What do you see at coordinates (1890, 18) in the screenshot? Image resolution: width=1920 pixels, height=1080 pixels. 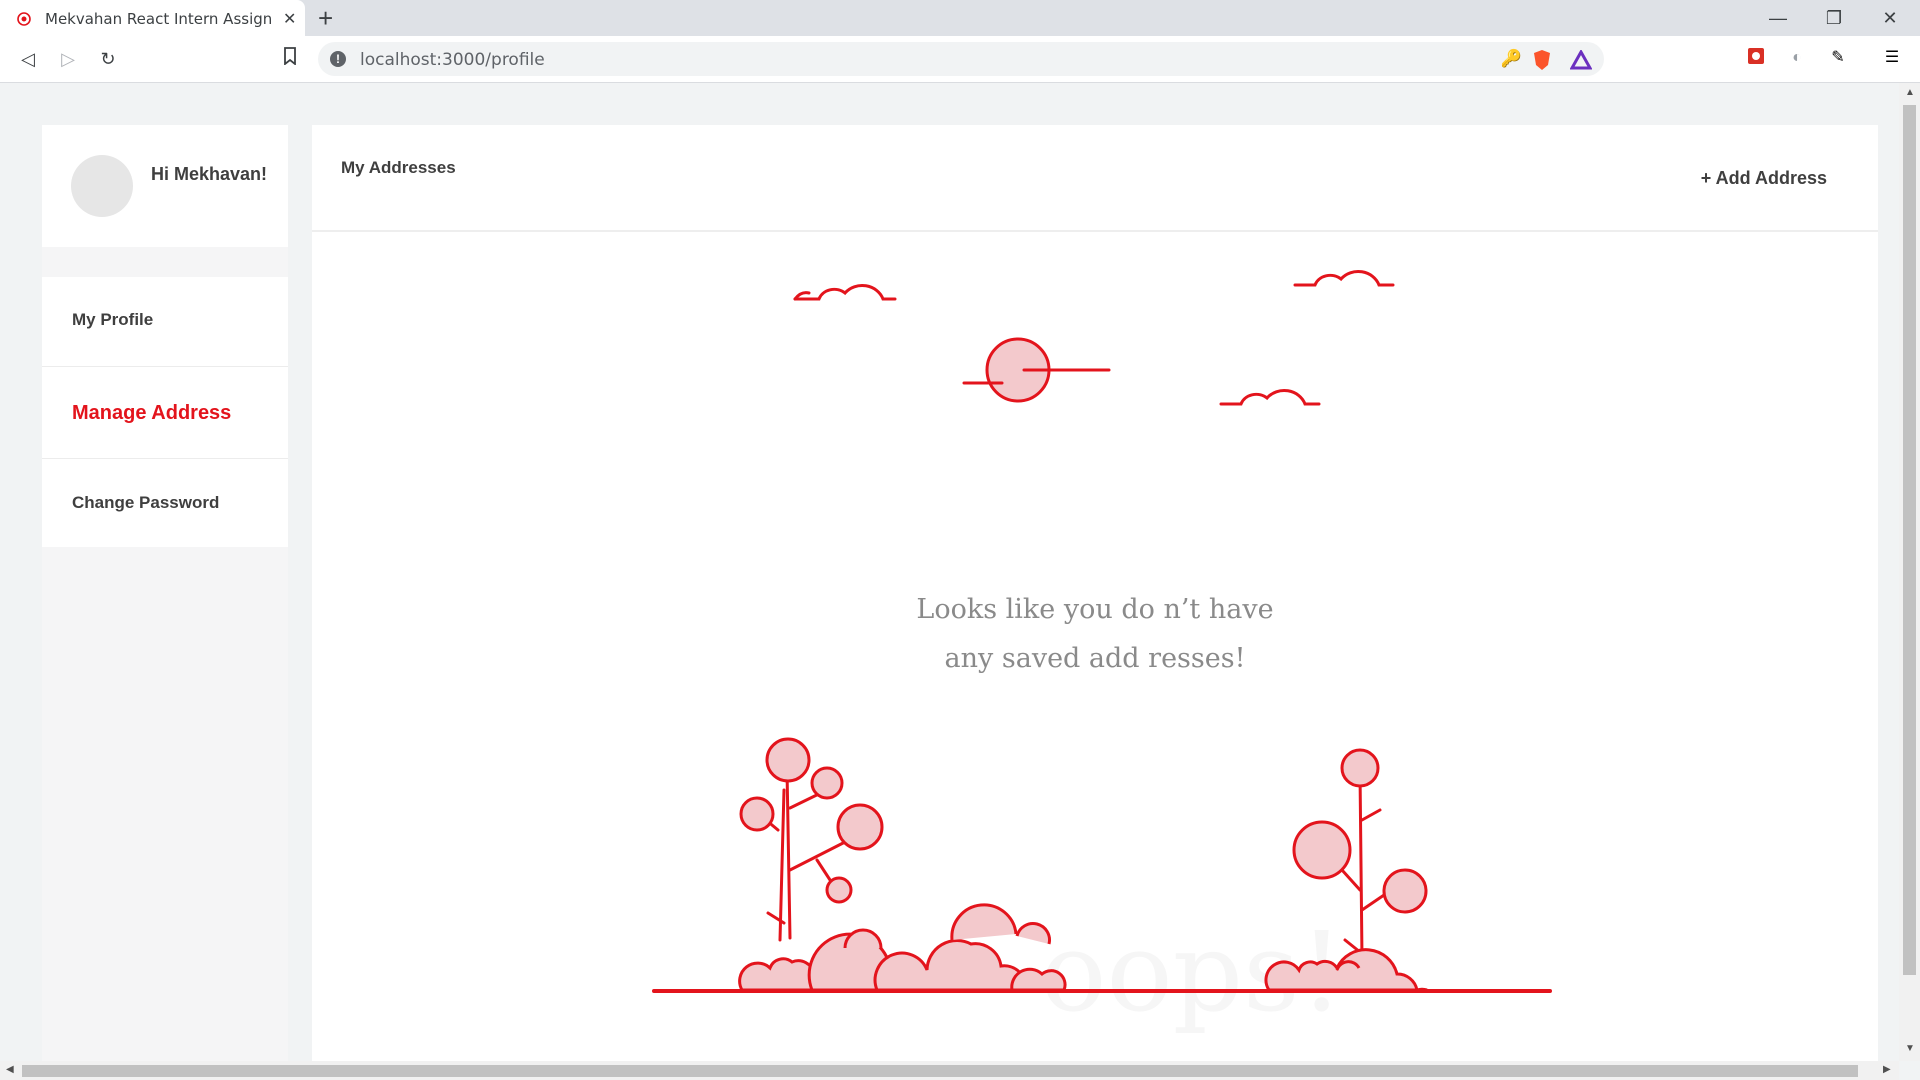 I see `window-close-icon: ✕` at bounding box center [1890, 18].